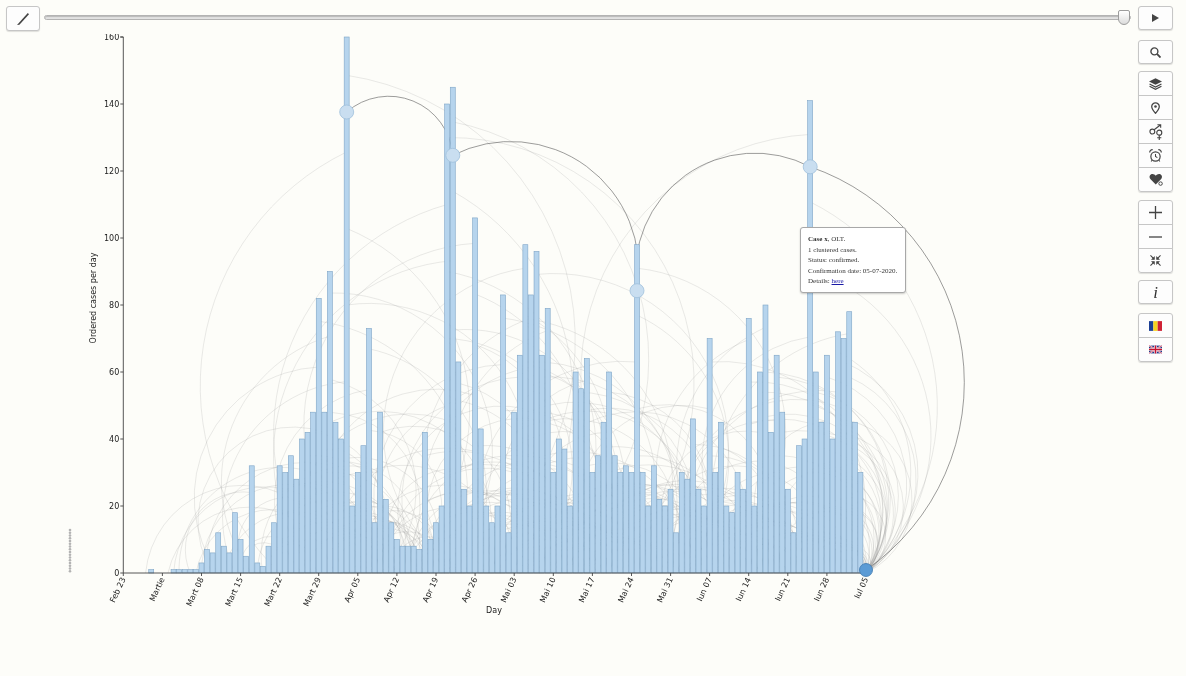 The height and width of the screenshot is (676, 1186). Describe the element at coordinates (665, 590) in the screenshot. I see `x-tick-label: Mai 31` at that location.